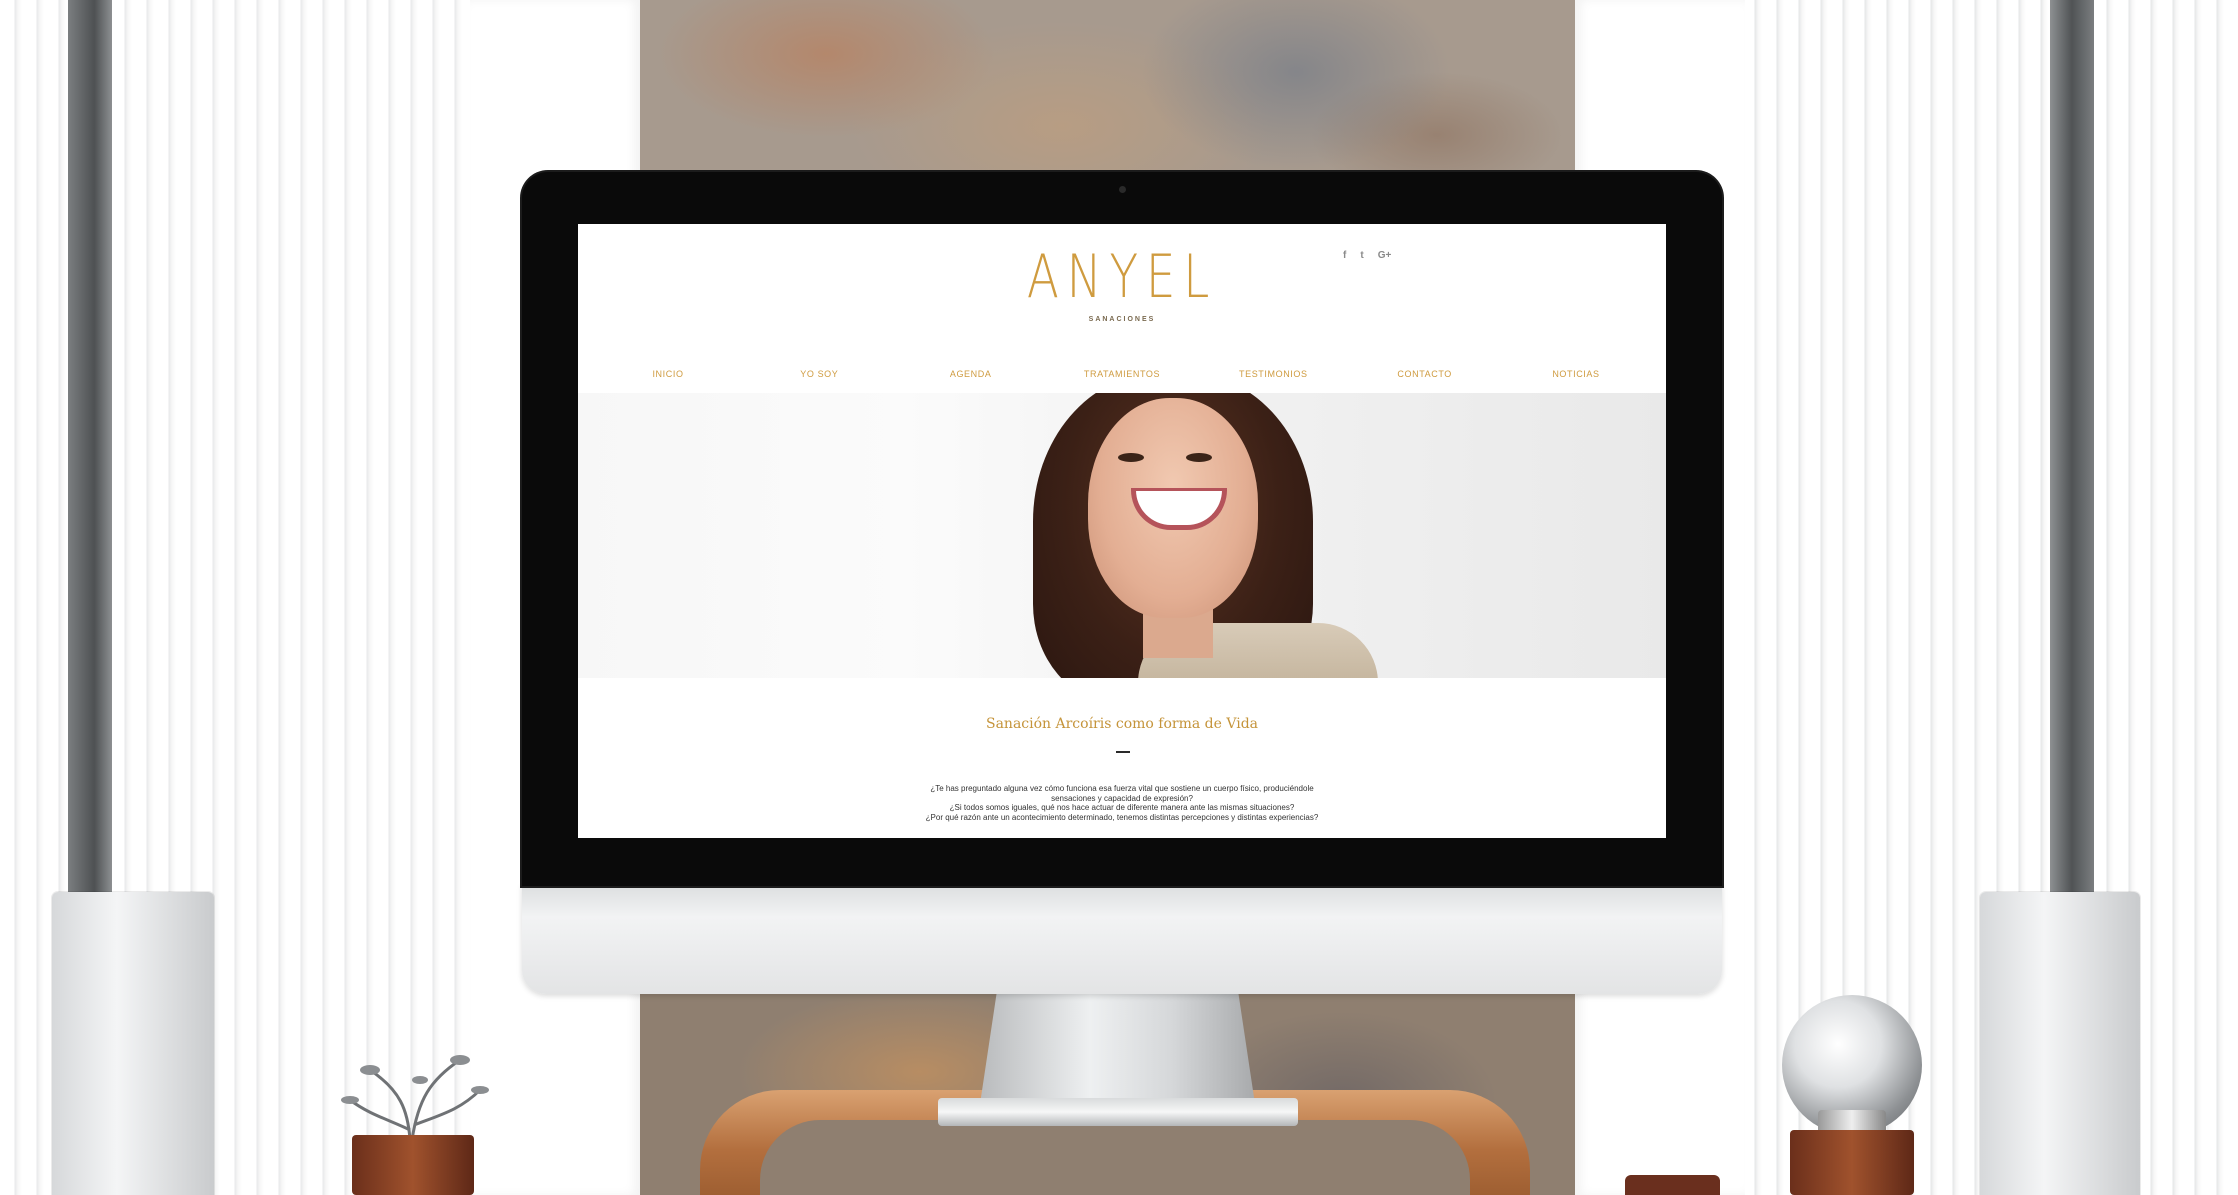  What do you see at coordinates (1115, 1157) in the screenshot?
I see `wooden-stand-gap` at bounding box center [1115, 1157].